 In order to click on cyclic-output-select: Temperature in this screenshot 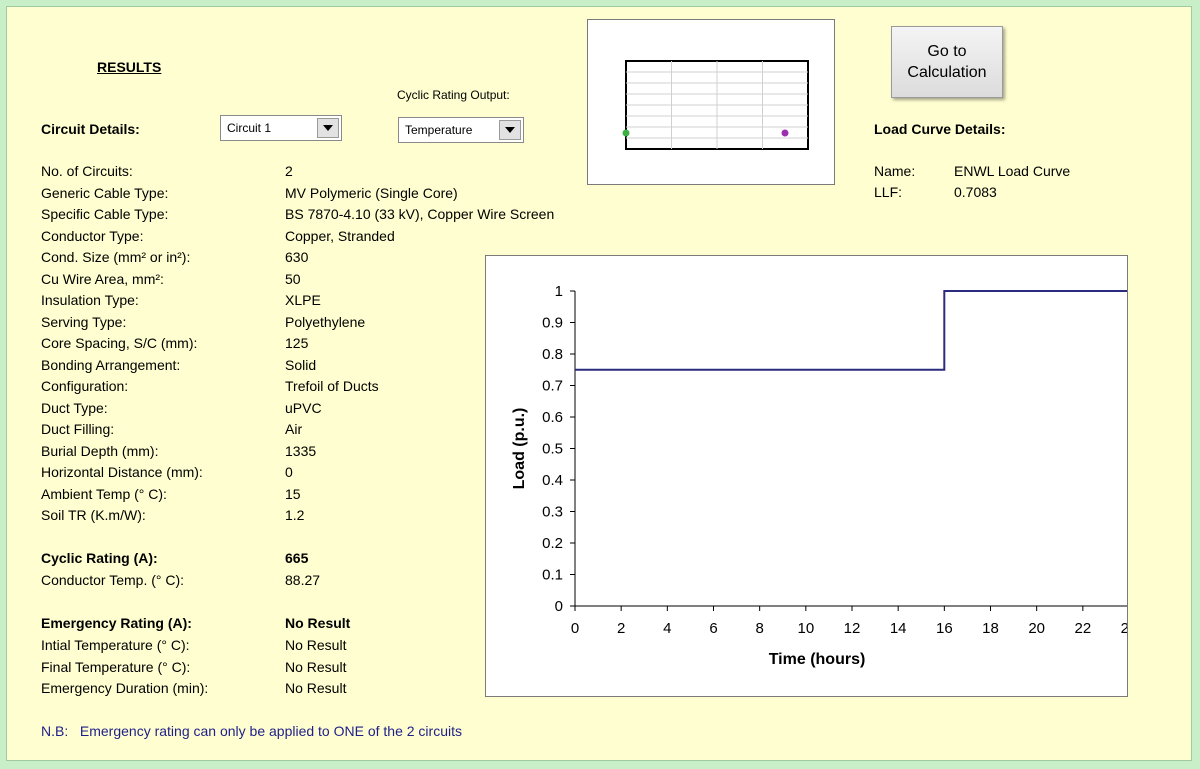, I will do `click(461, 130)`.